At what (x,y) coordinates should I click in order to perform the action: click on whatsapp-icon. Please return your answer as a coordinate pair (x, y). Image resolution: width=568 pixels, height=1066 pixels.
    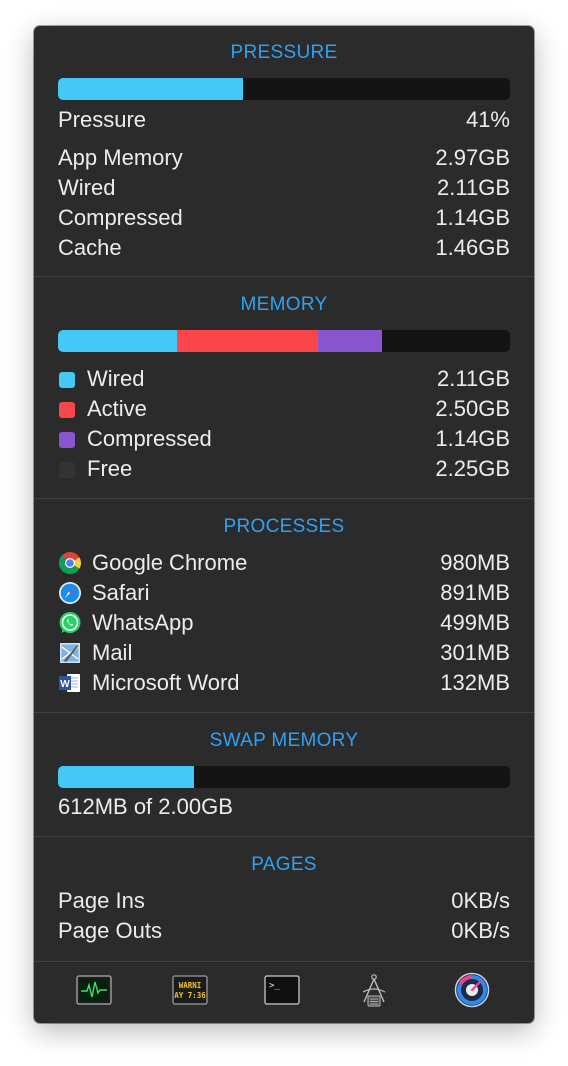
    Looking at the image, I should click on (70, 623).